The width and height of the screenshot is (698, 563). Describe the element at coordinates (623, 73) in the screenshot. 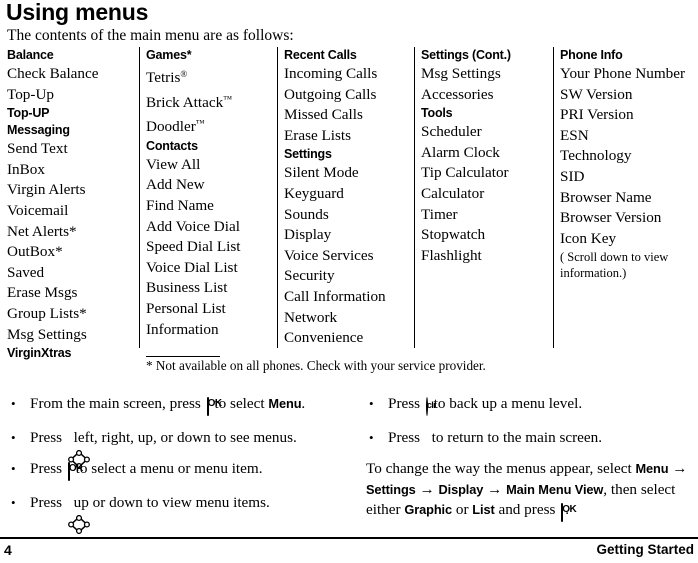

I see `menu-item: Your Phone Number` at that location.